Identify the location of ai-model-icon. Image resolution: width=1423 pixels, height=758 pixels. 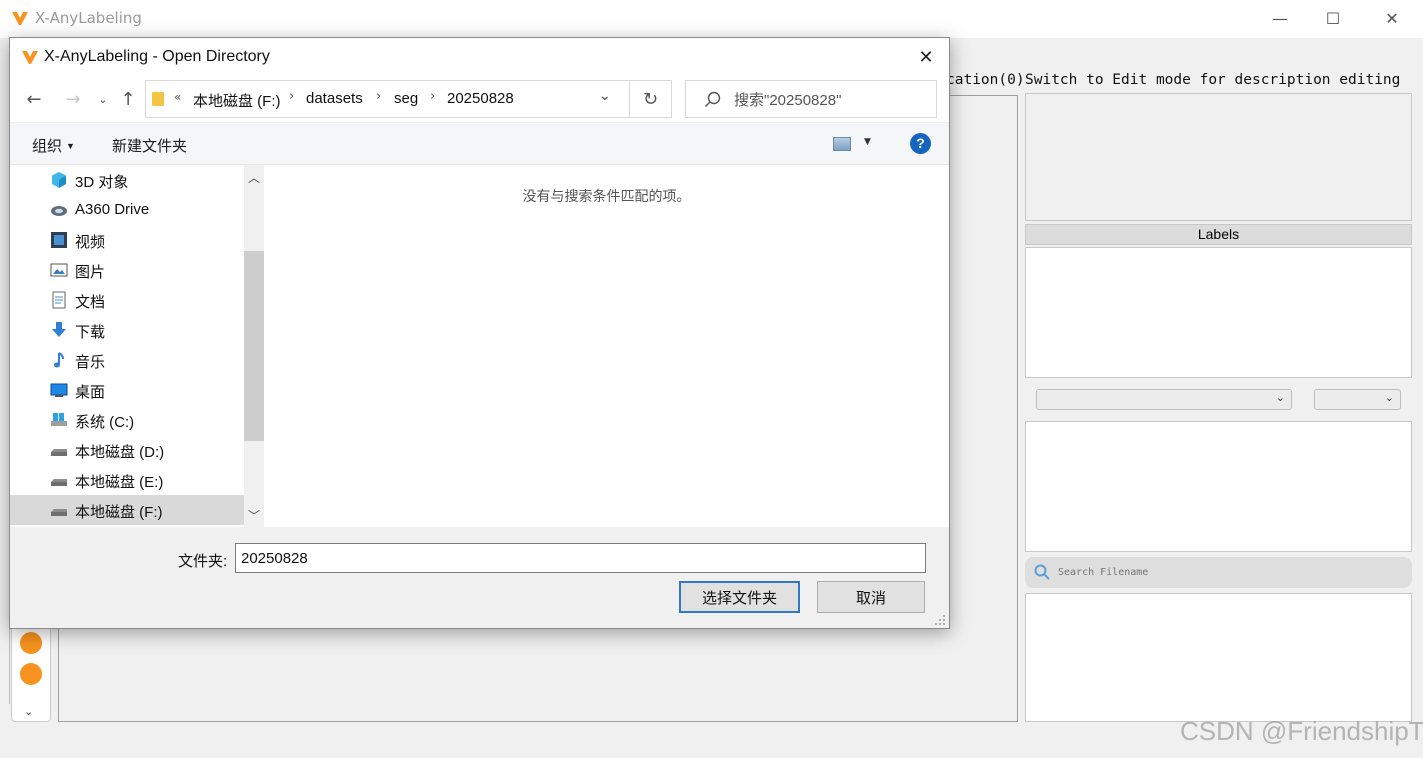
(31, 643).